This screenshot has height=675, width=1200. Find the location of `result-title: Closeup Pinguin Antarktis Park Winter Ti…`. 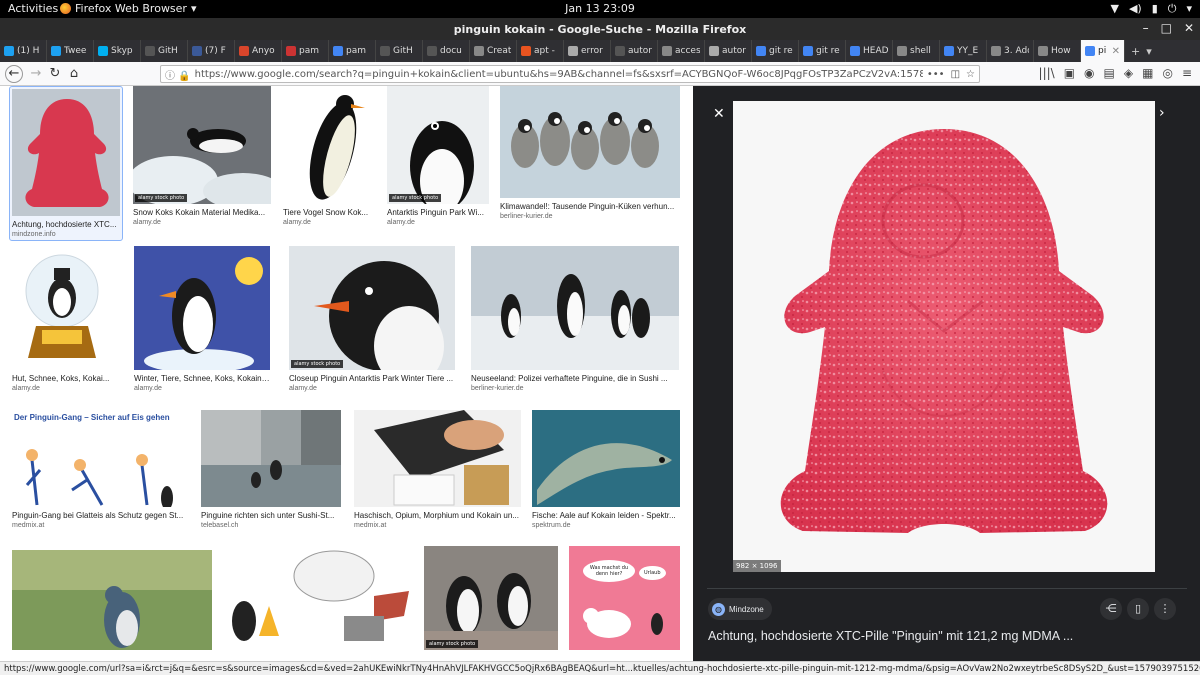

result-title: Closeup Pinguin Antarktis Park Winter Ti… is located at coordinates (372, 378).